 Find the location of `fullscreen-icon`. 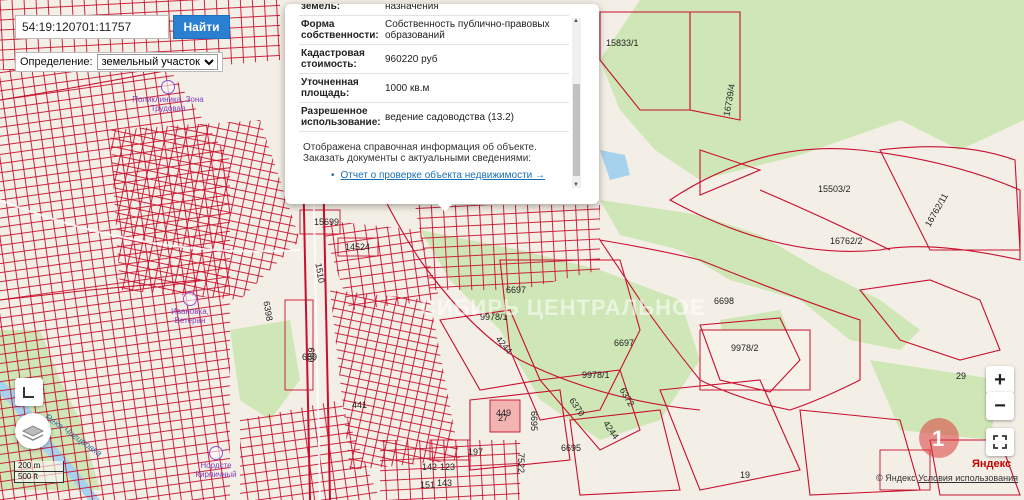

fullscreen-icon is located at coordinates (1000, 442).